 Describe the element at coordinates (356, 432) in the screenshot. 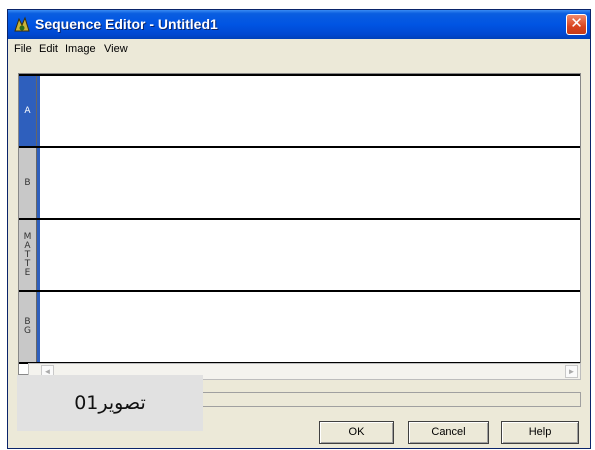

I see `ok-button: OK` at that location.